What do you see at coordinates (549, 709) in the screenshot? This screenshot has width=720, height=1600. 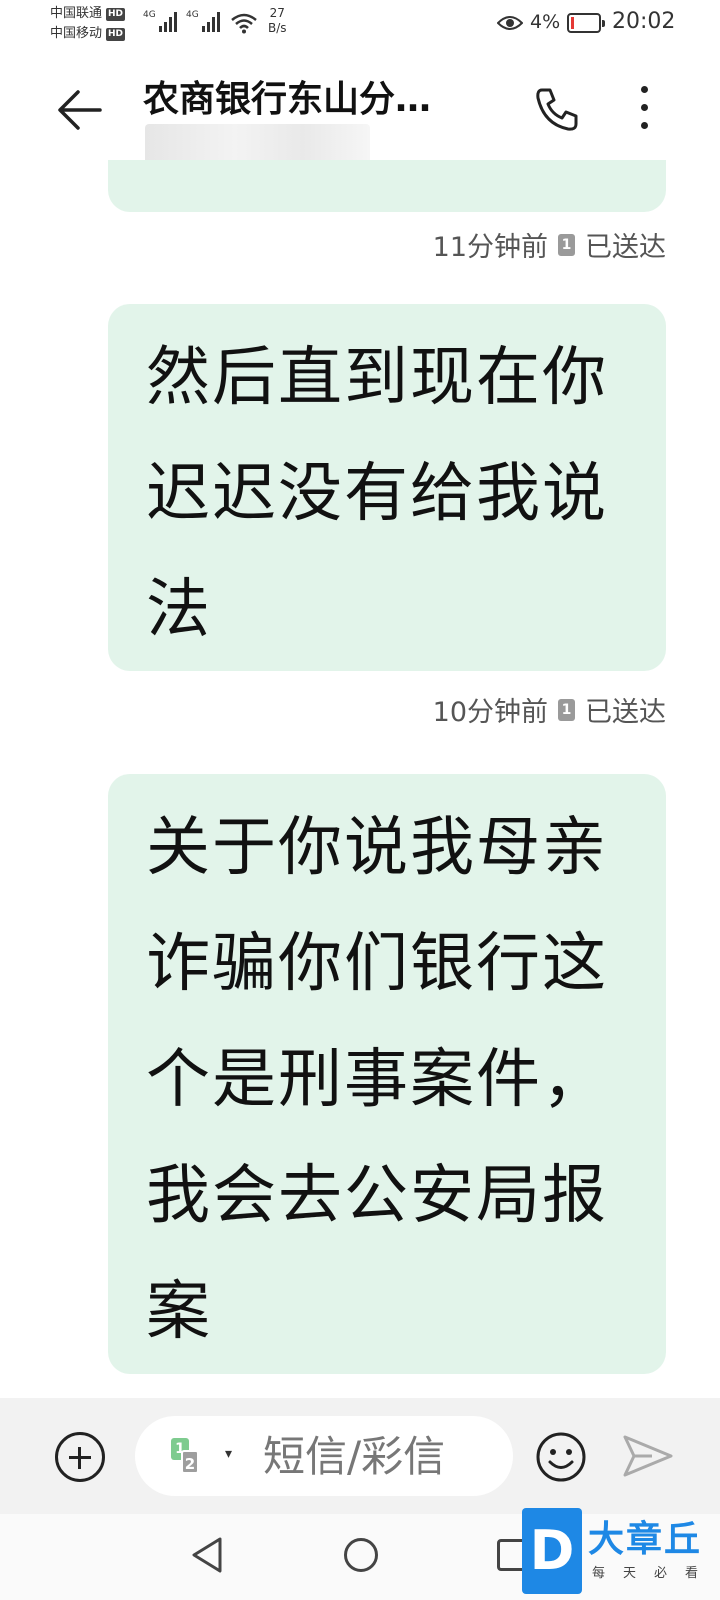 I see `message-meta-2: 10分钟前 1 已送达` at bounding box center [549, 709].